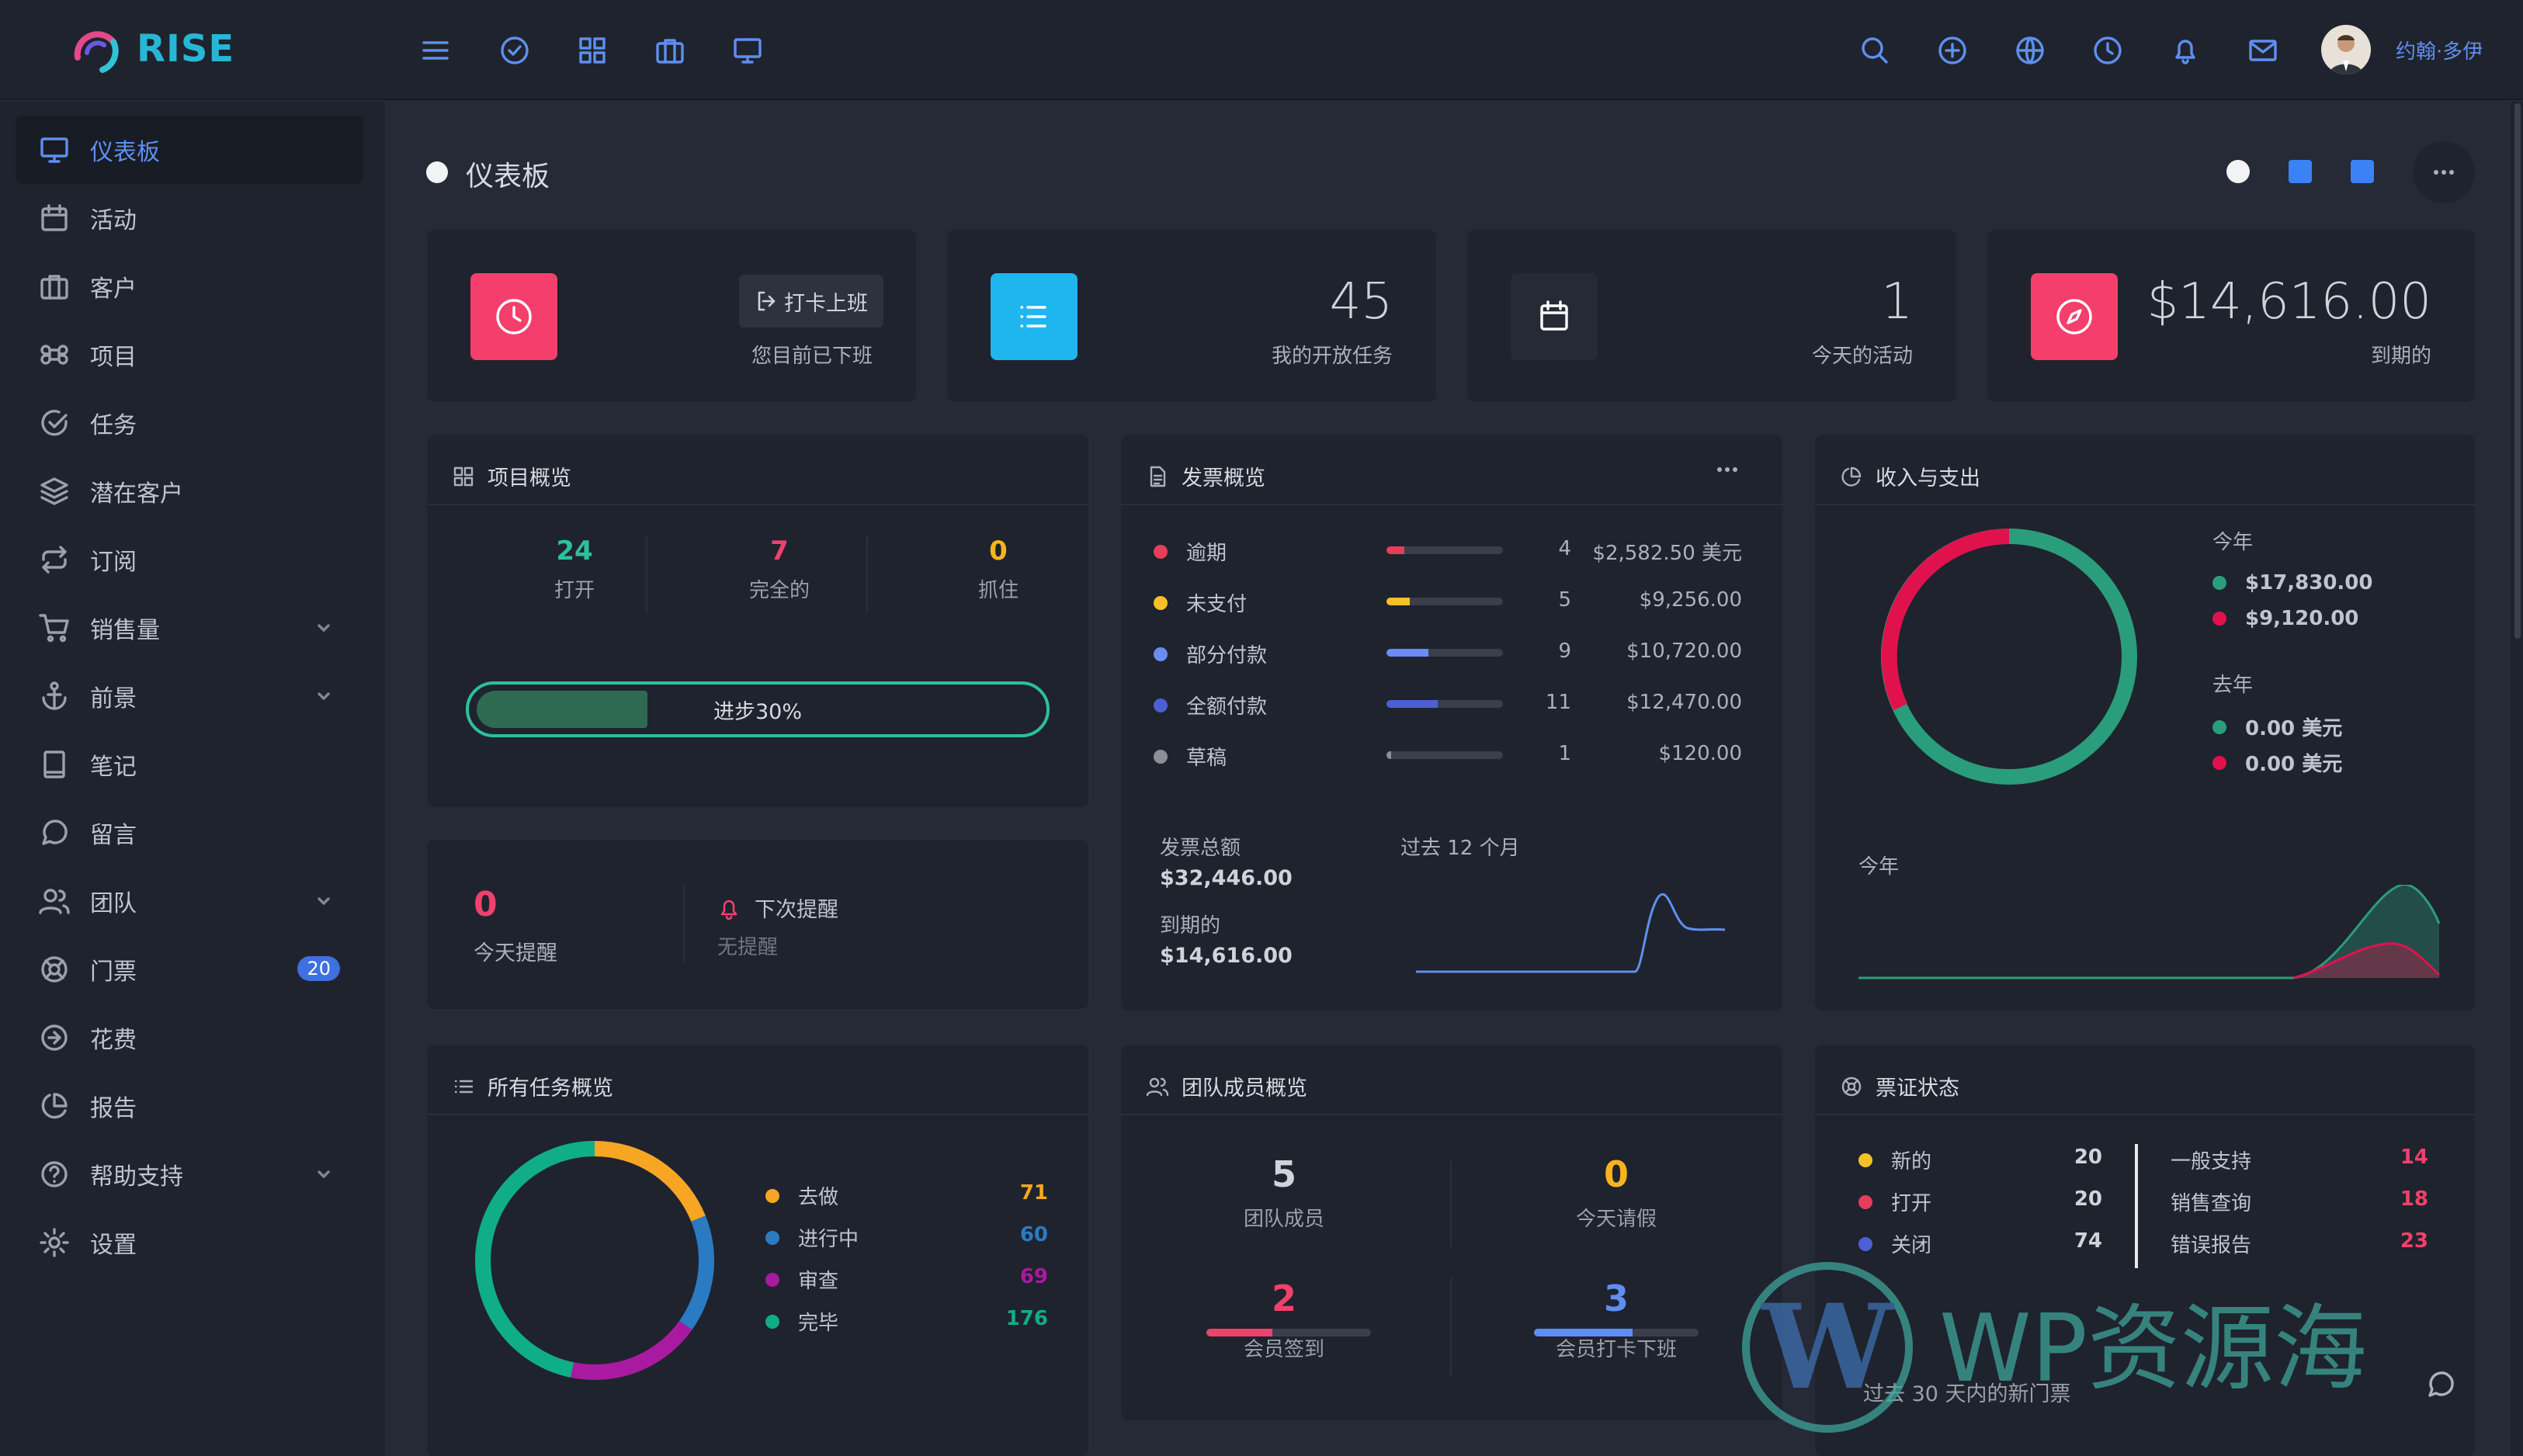  Describe the element at coordinates (2300, 172) in the screenshot. I see `theme-blue-option` at that location.